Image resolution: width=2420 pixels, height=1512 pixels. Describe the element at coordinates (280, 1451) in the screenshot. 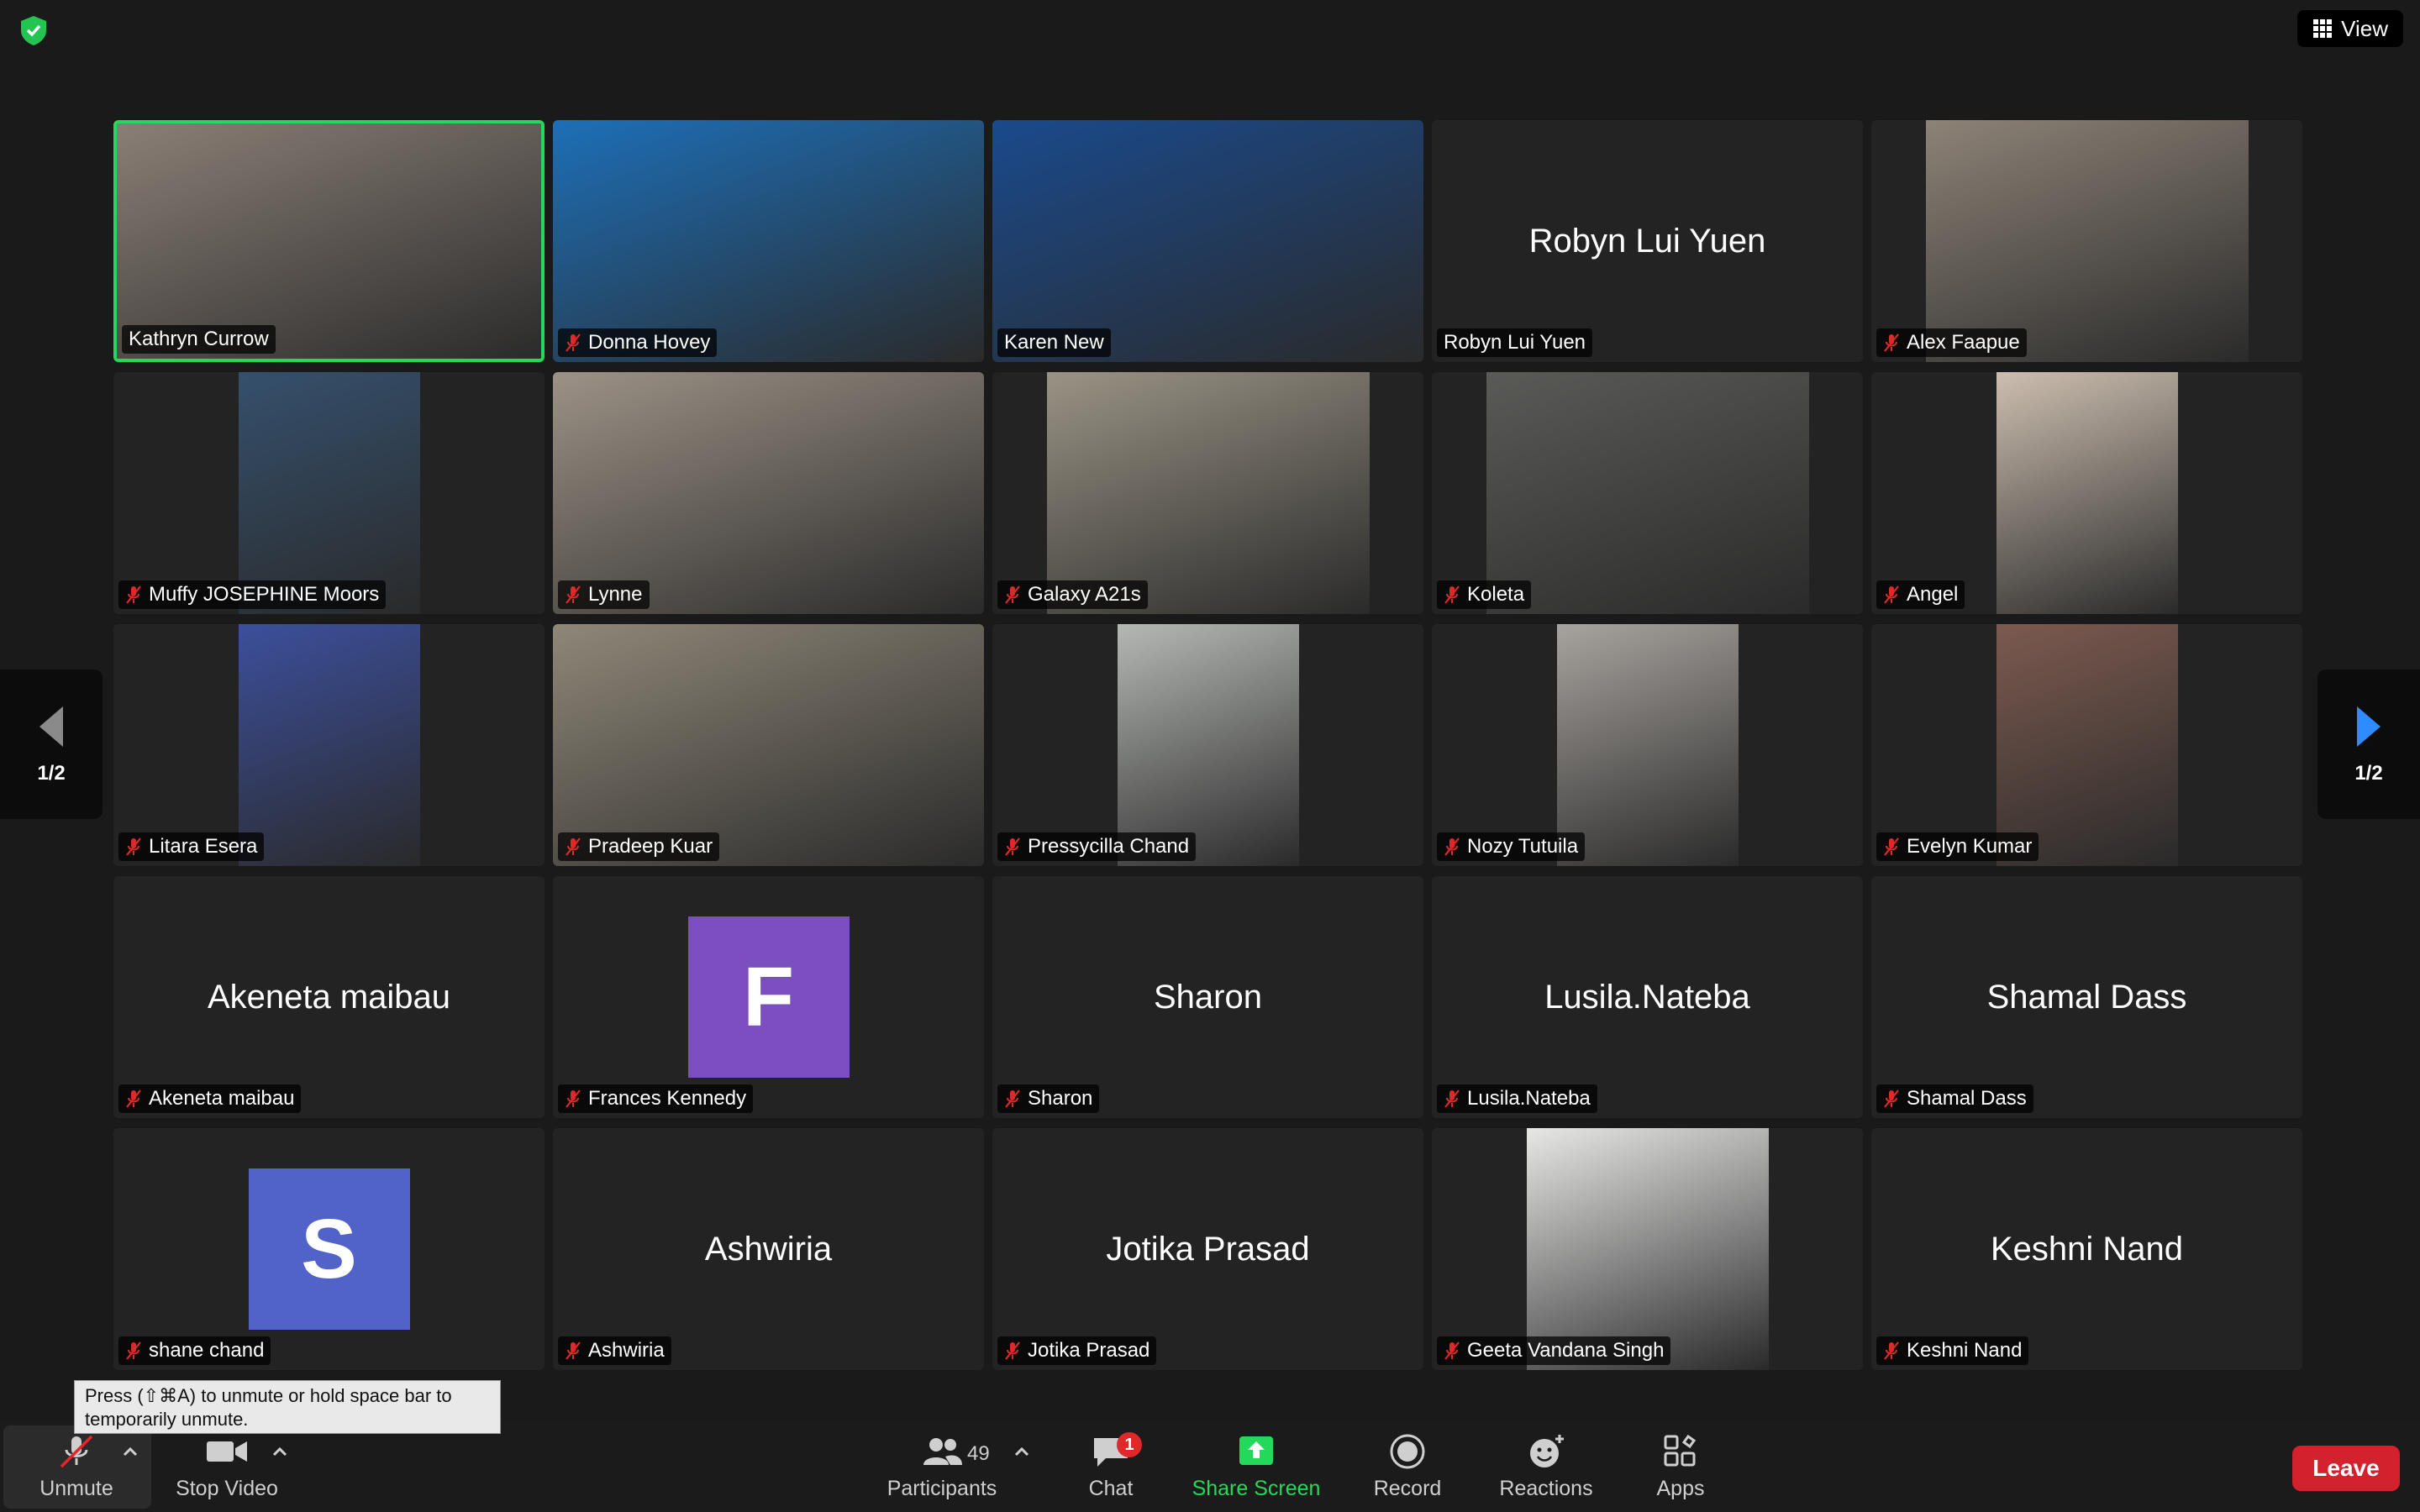

I see `video-options-caret-icon` at that location.